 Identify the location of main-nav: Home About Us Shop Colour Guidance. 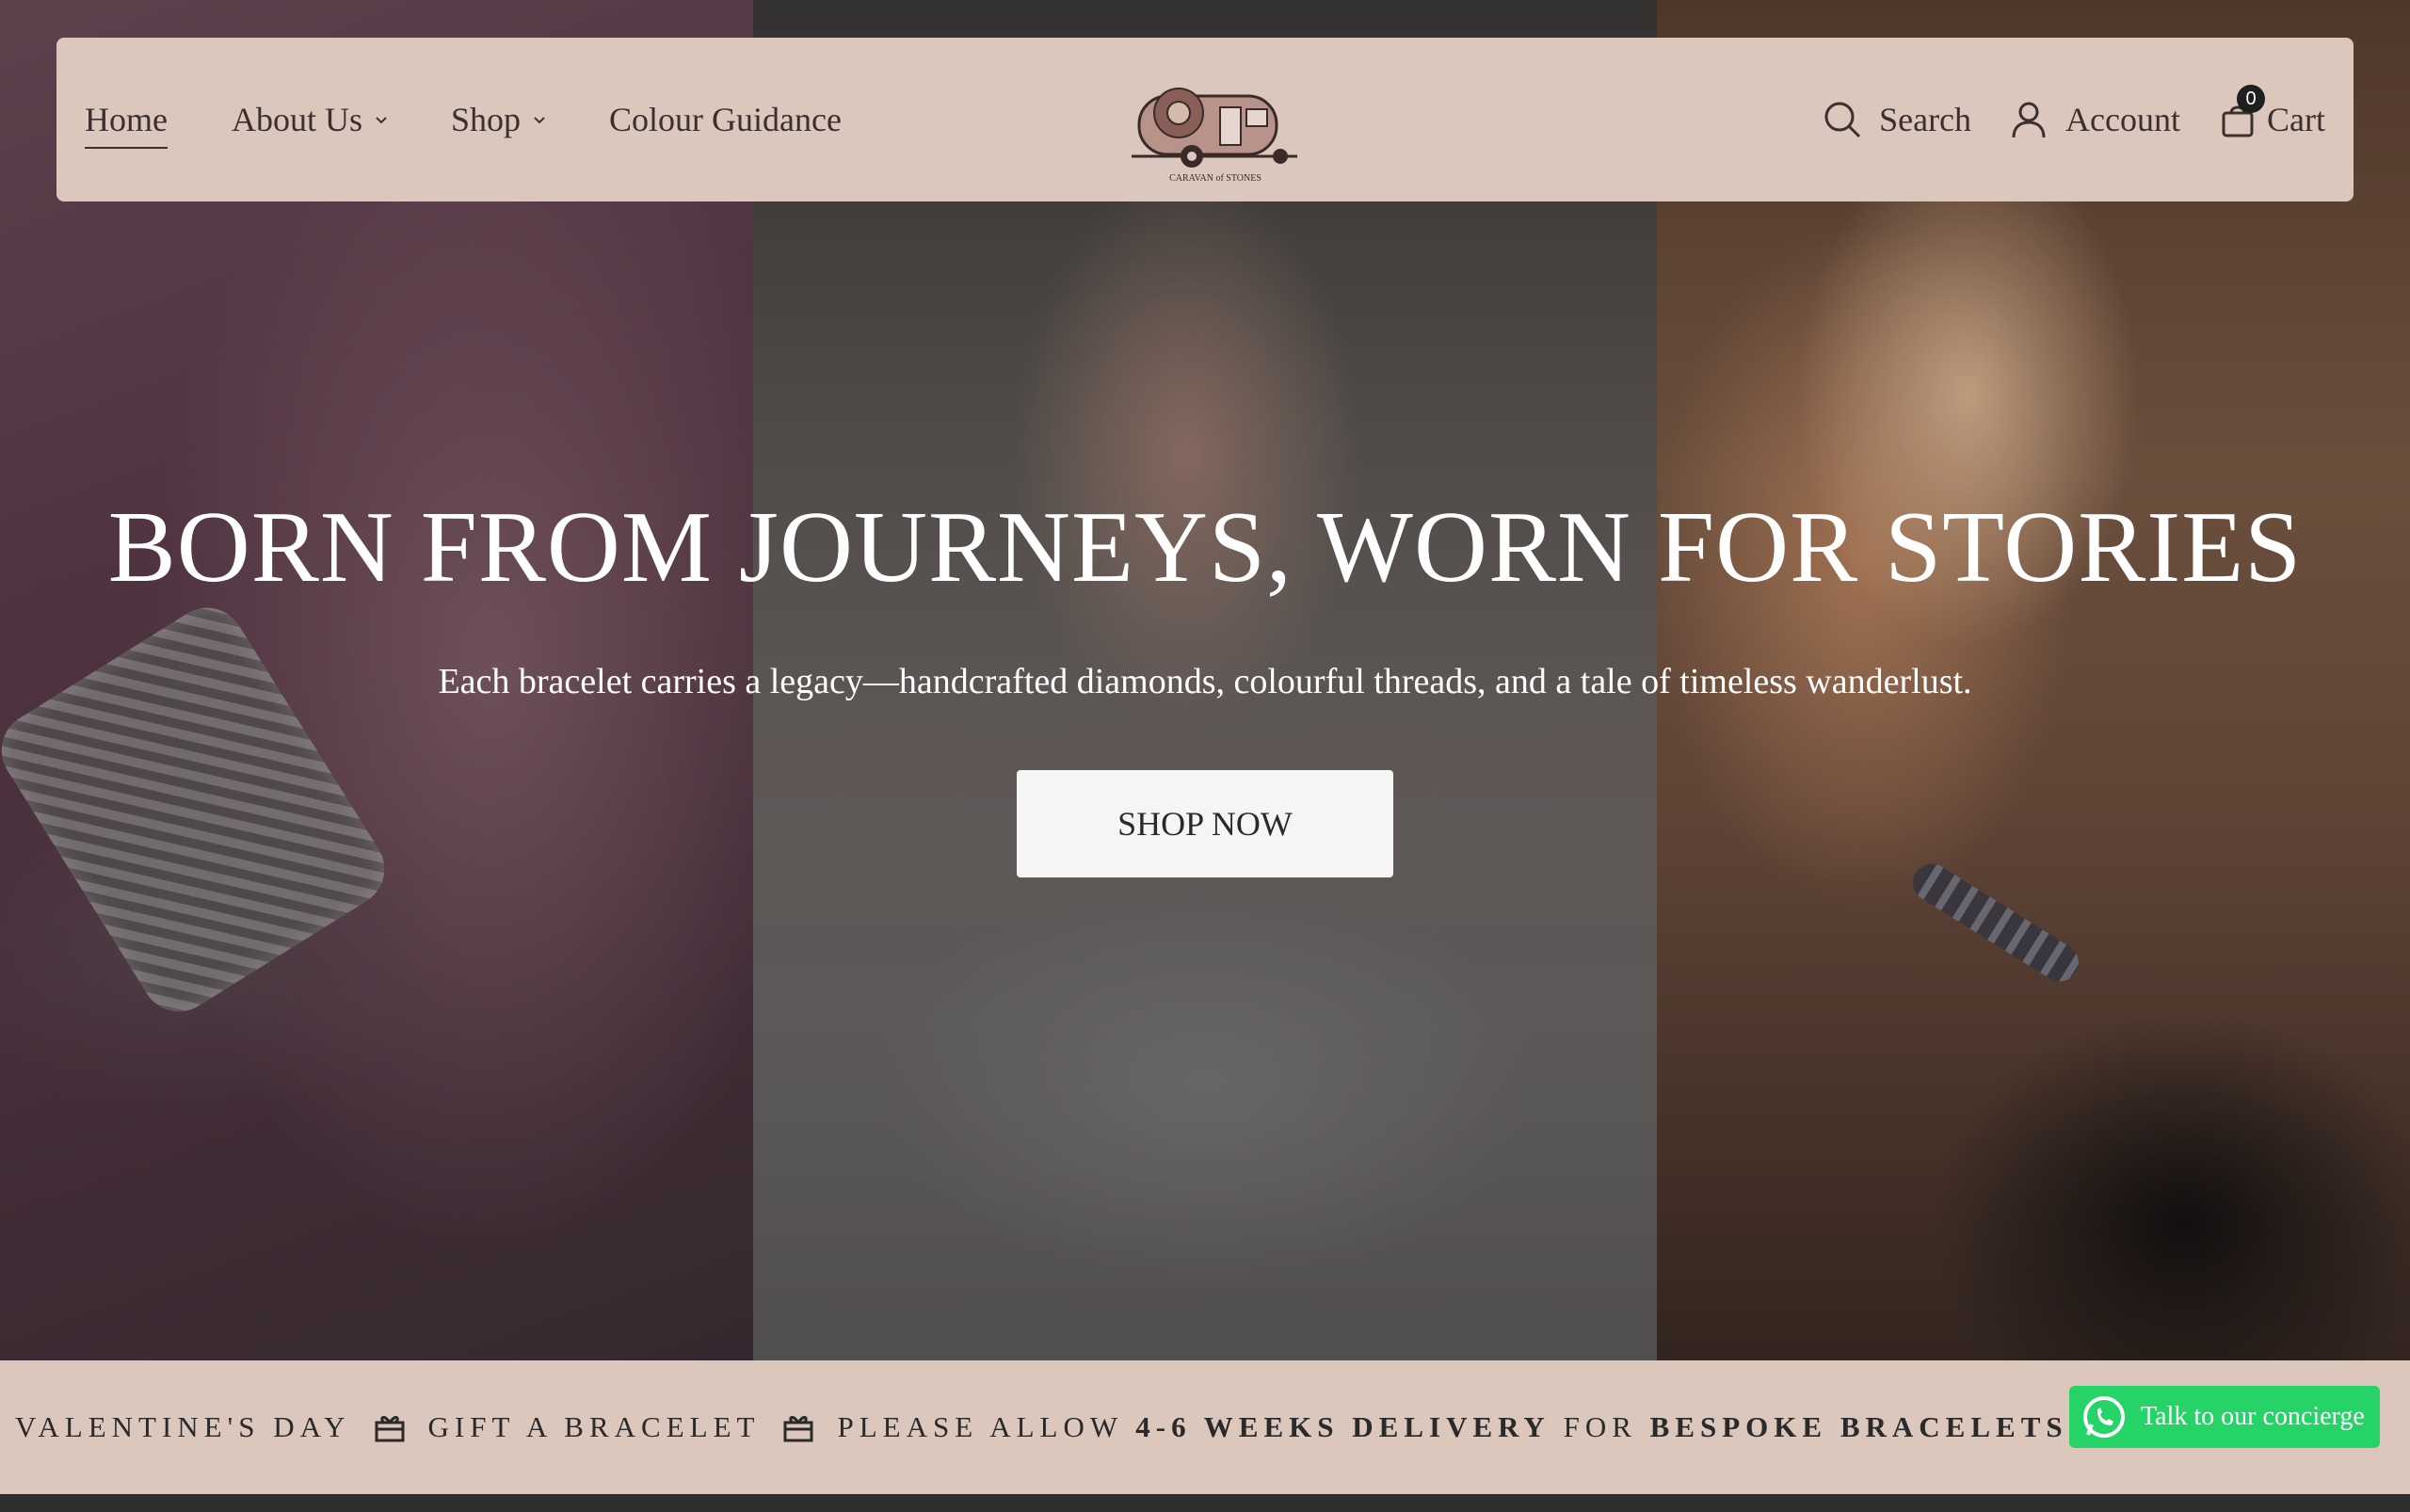
(495, 119).